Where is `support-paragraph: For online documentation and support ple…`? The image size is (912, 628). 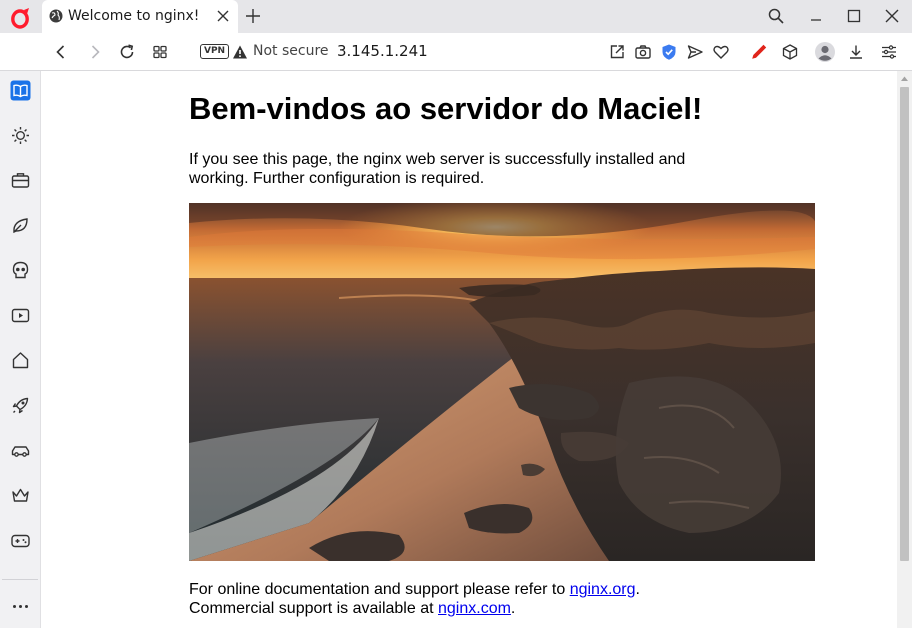 support-paragraph: For online documentation and support ple… is located at coordinates (489, 599).